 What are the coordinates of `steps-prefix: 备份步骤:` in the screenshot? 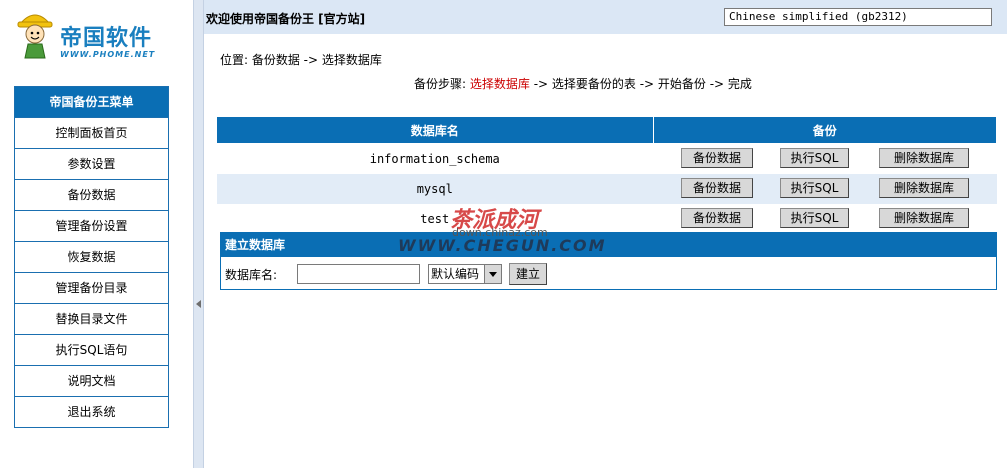 It's located at (442, 84).